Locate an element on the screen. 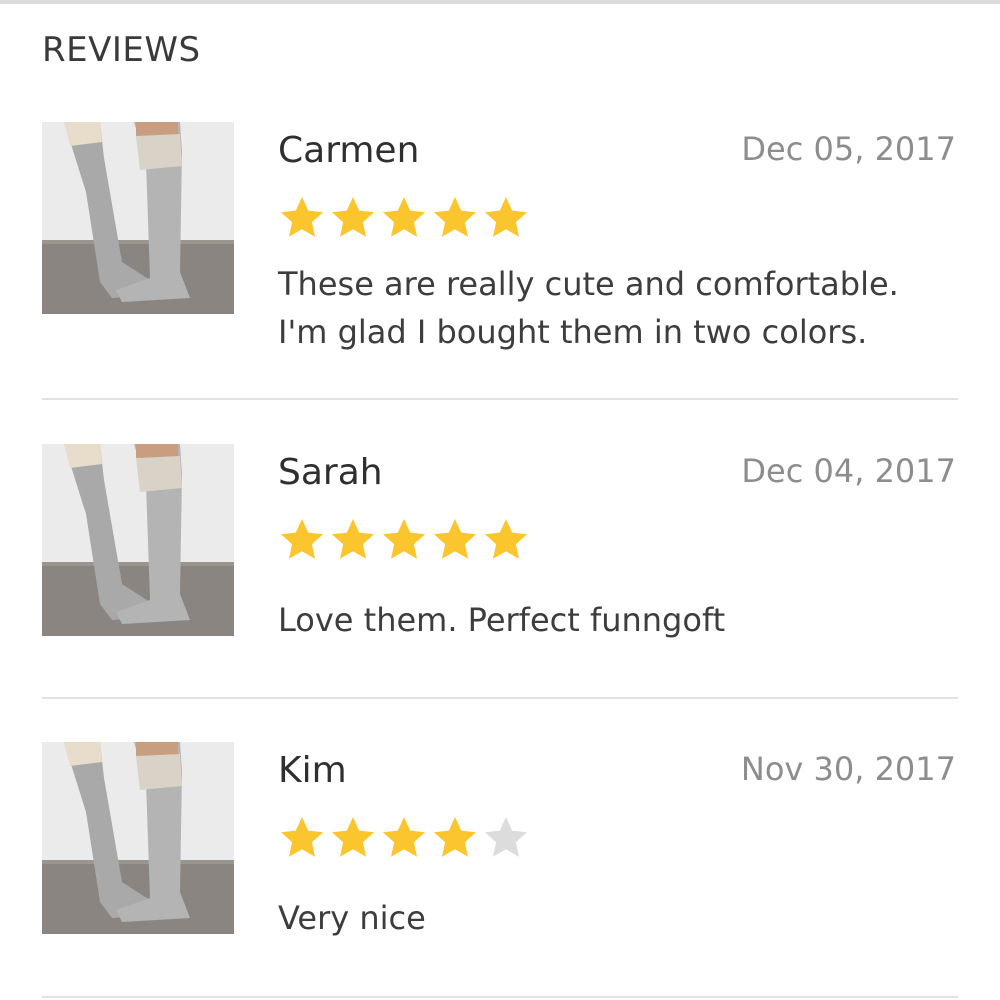  section-title: REVIEWS is located at coordinates (121, 50).